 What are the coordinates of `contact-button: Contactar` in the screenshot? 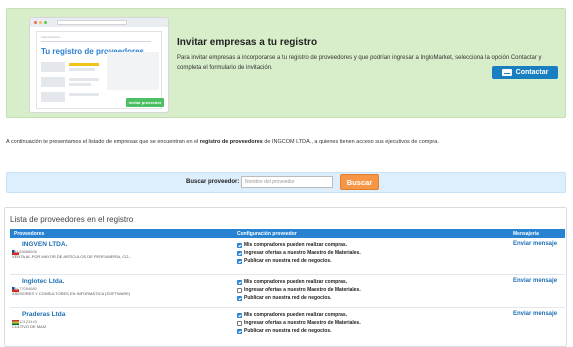 It's located at (525, 72).